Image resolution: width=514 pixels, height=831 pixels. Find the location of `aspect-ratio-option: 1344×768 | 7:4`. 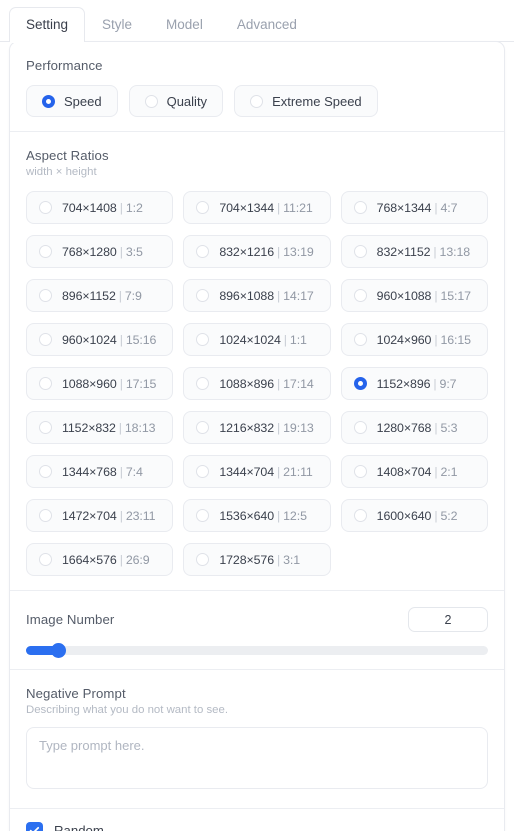

aspect-ratio-option: 1344×768 | 7:4 is located at coordinates (100, 471).